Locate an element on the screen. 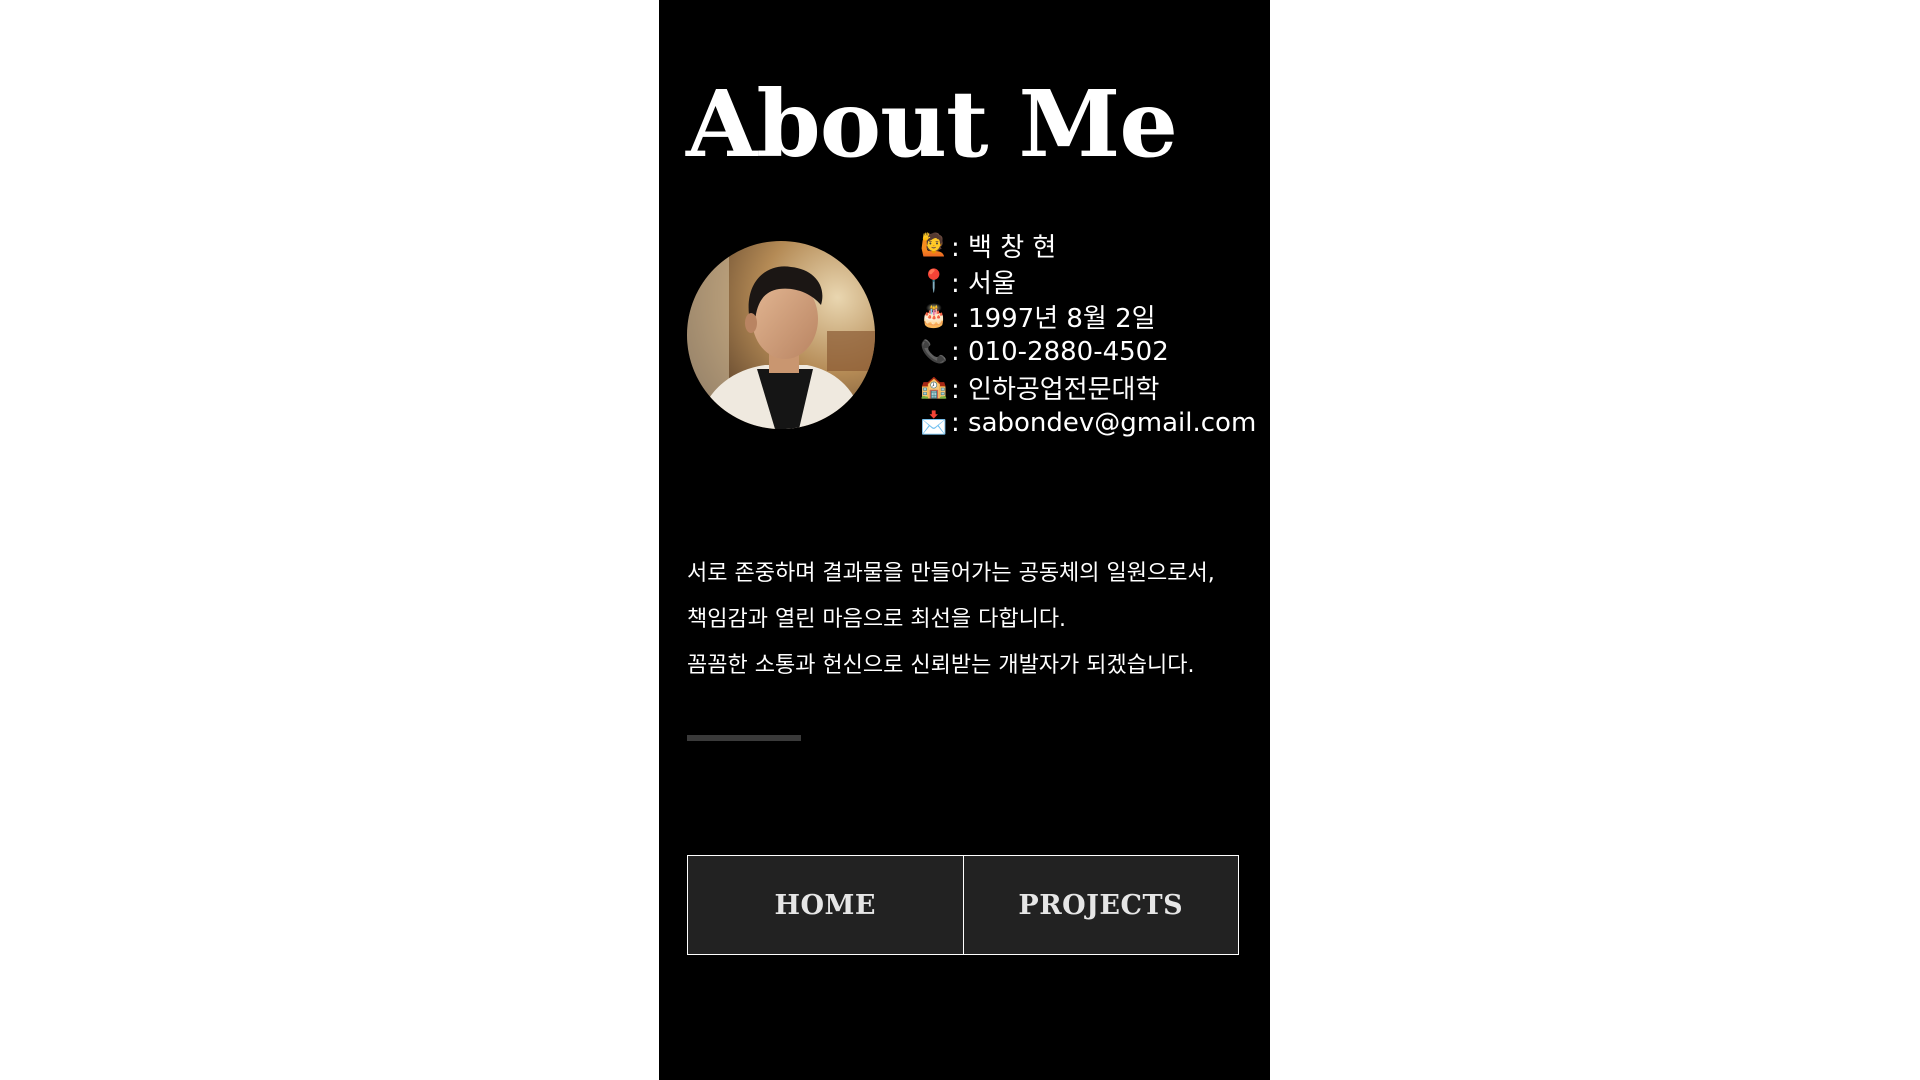  profile-phone: 📞 : 010-2880-4502 is located at coordinates (1087, 353).